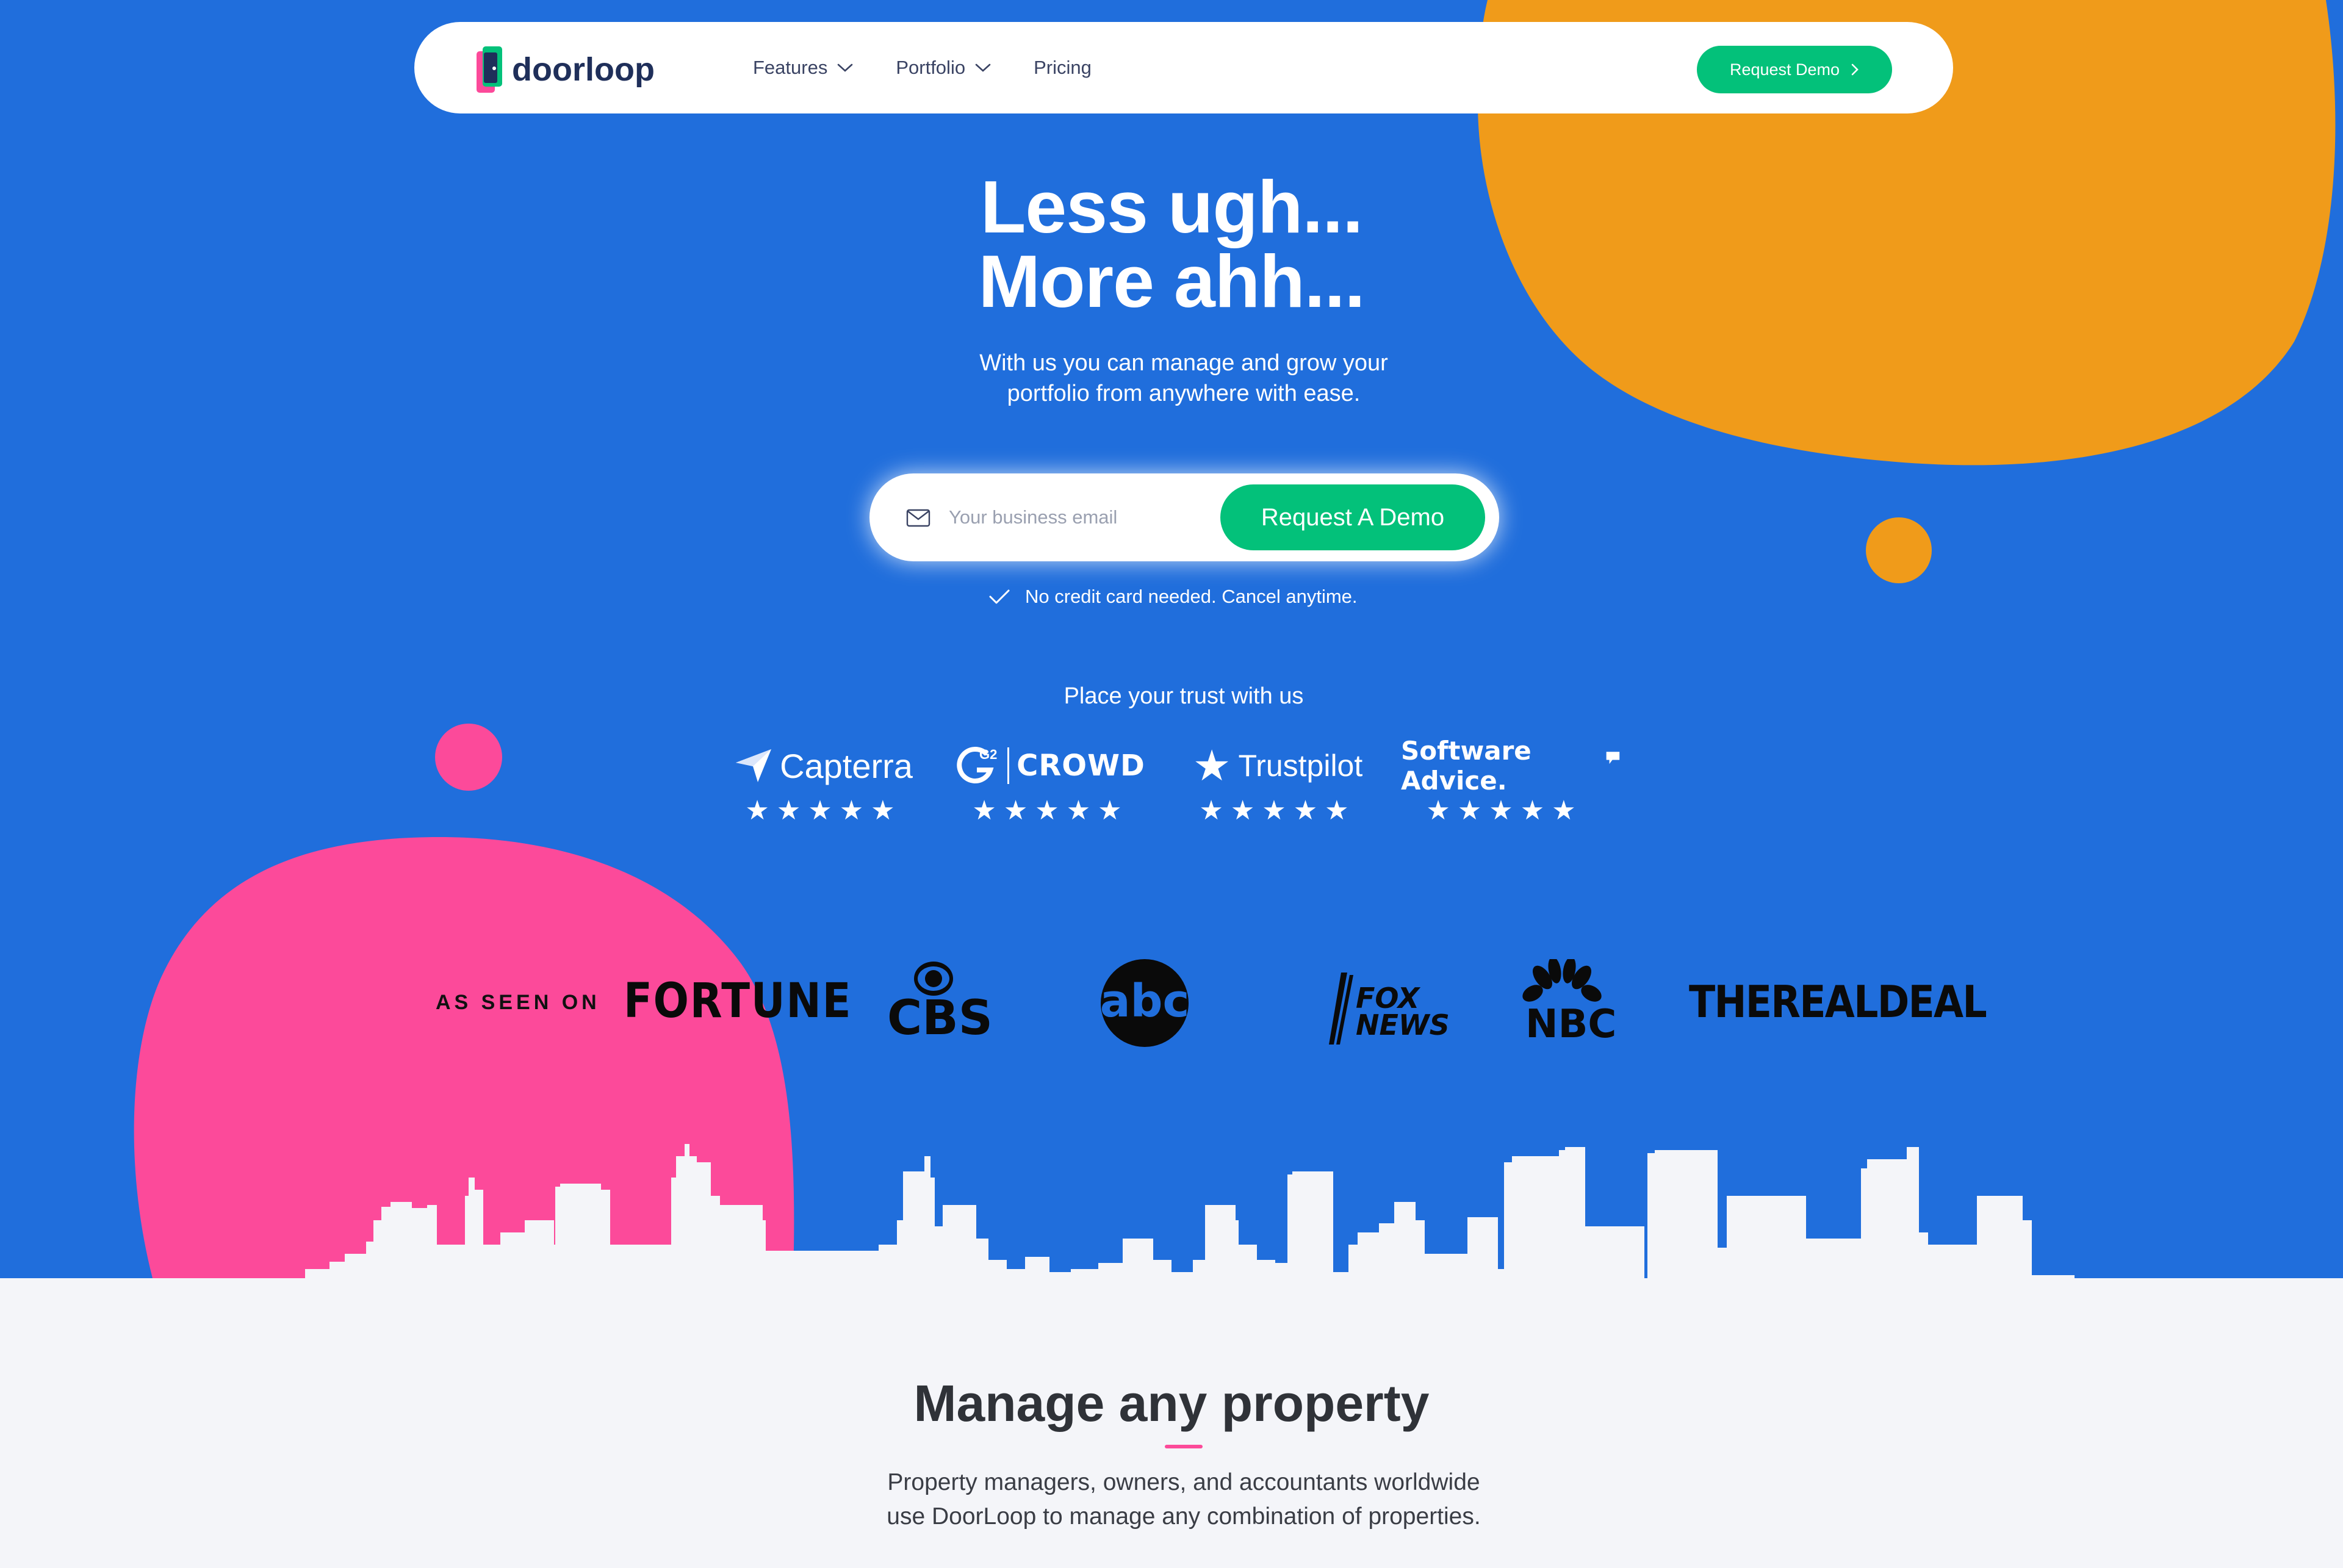  What do you see at coordinates (1171, 1211) in the screenshot?
I see `city-skyline-illustration` at bounding box center [1171, 1211].